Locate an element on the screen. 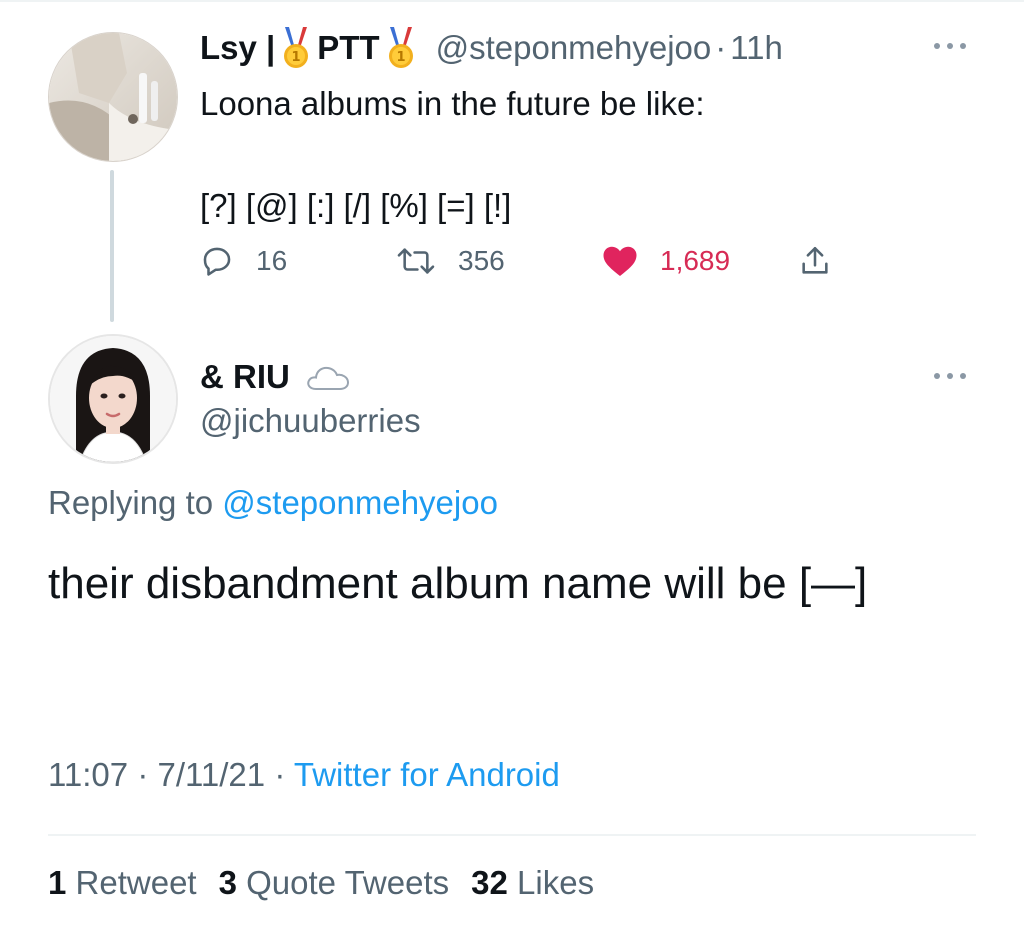 Image resolution: width=1024 pixels, height=932 pixels. replying-to: Replying to @steponmehyejoo is located at coordinates (273, 503).